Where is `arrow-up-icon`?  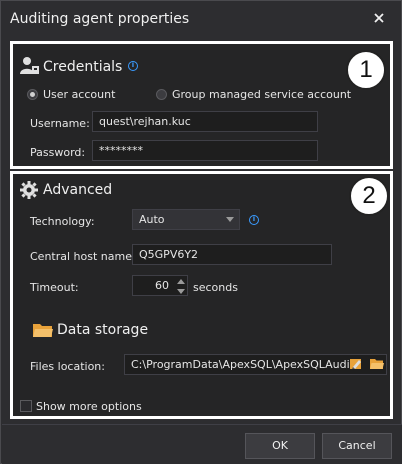 arrow-up-icon is located at coordinates (181, 281).